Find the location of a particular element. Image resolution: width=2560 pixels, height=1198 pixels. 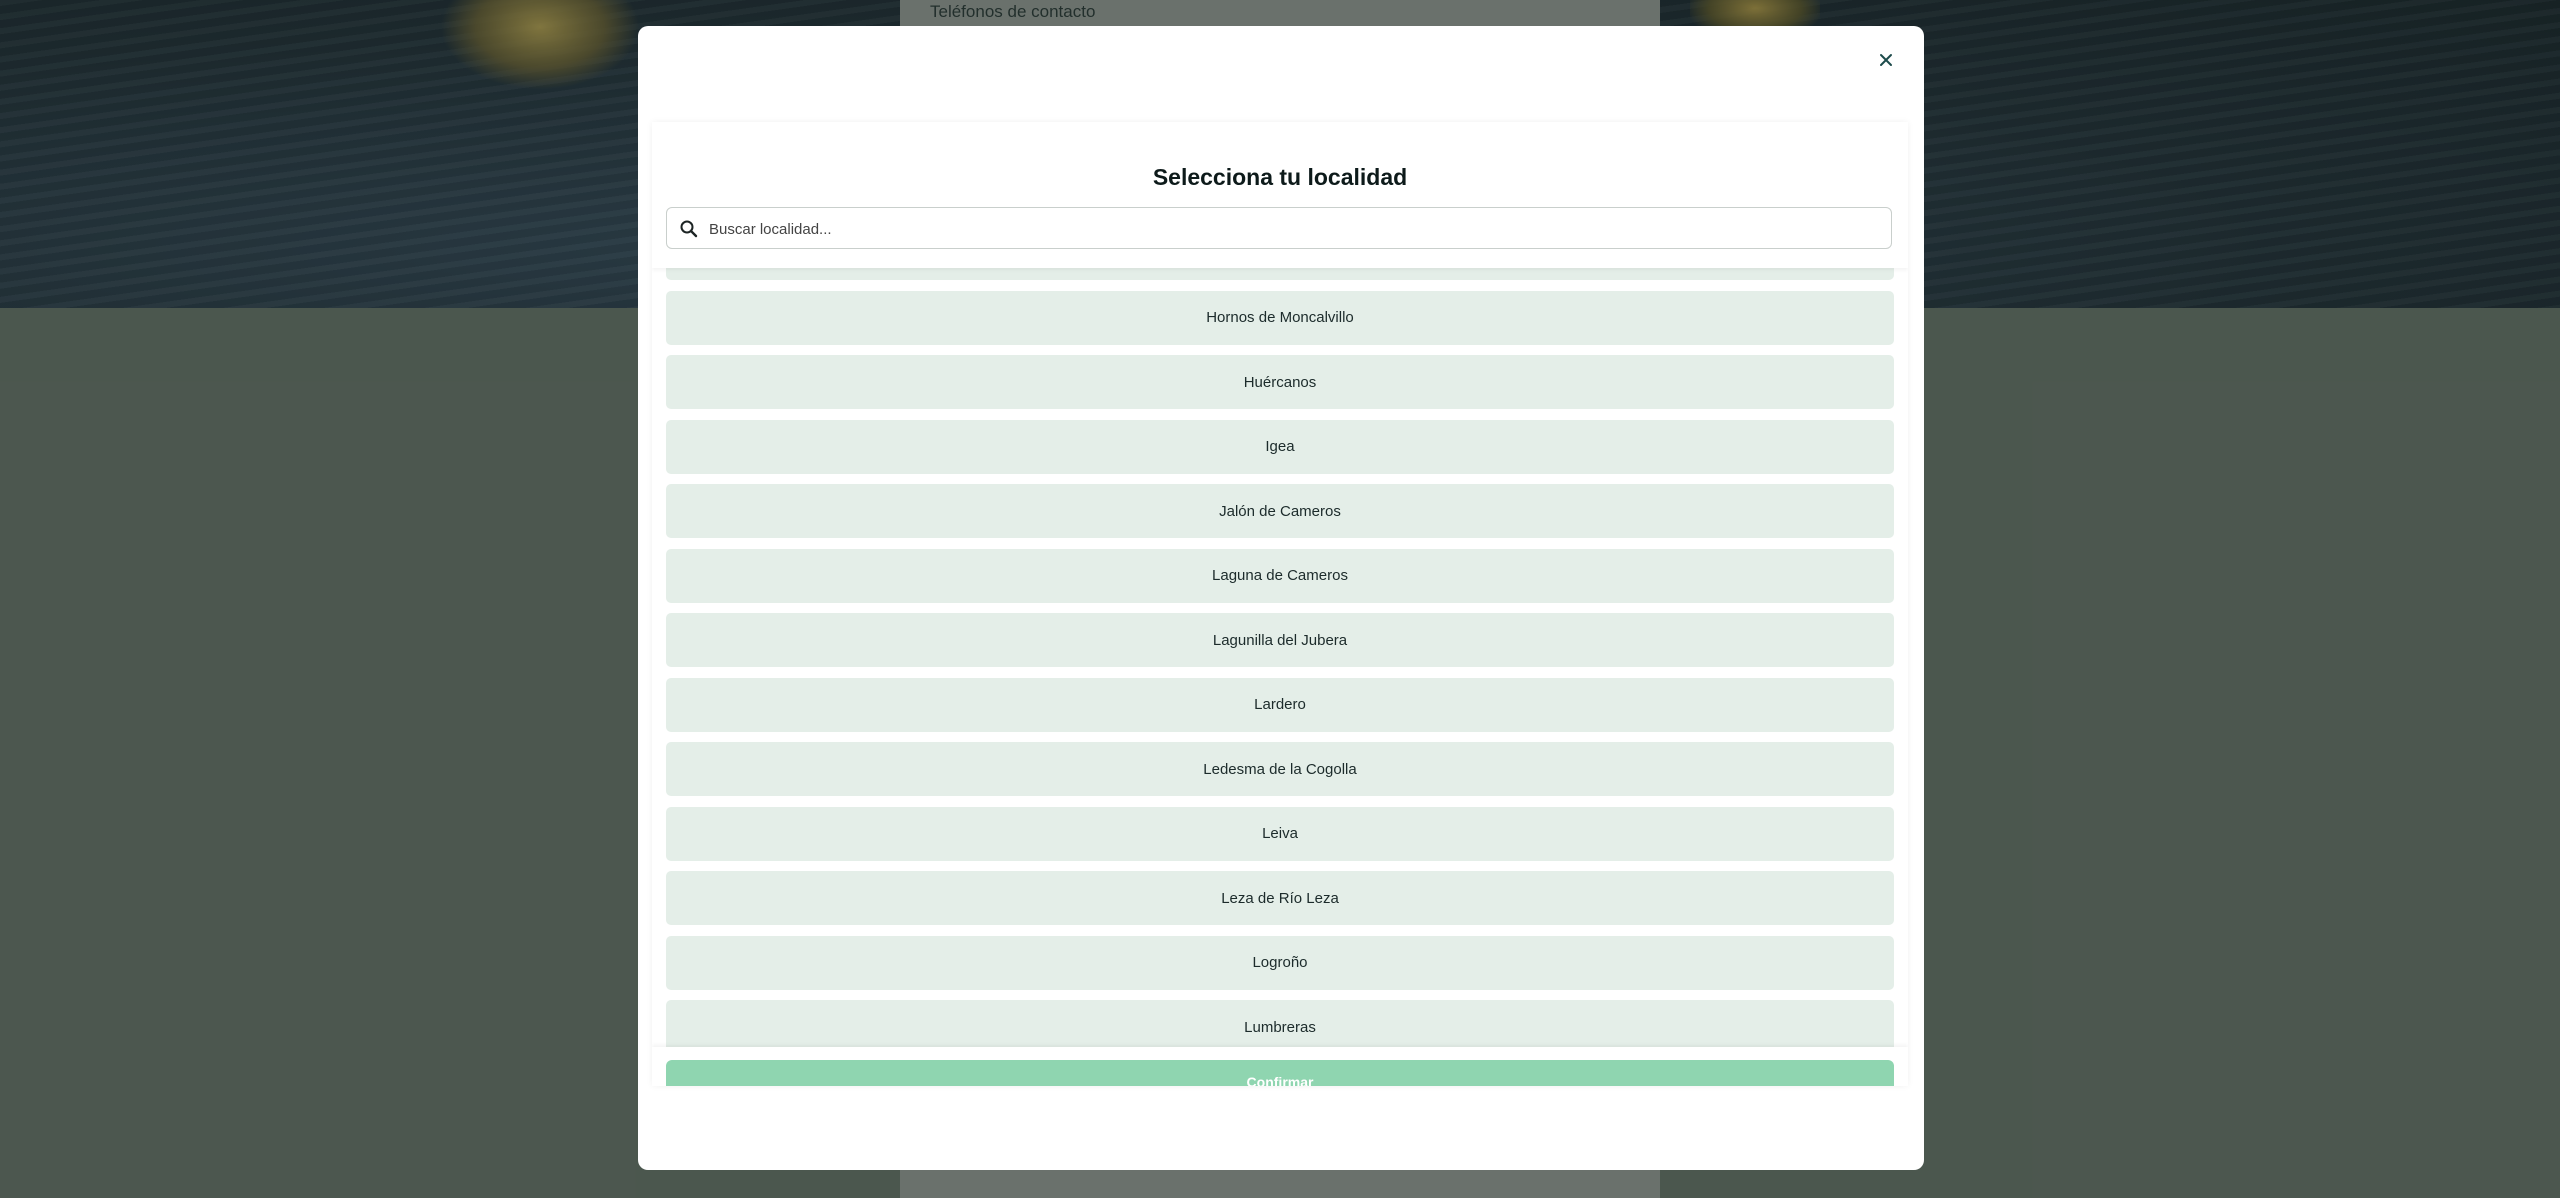

search-box is located at coordinates (1279, 228).